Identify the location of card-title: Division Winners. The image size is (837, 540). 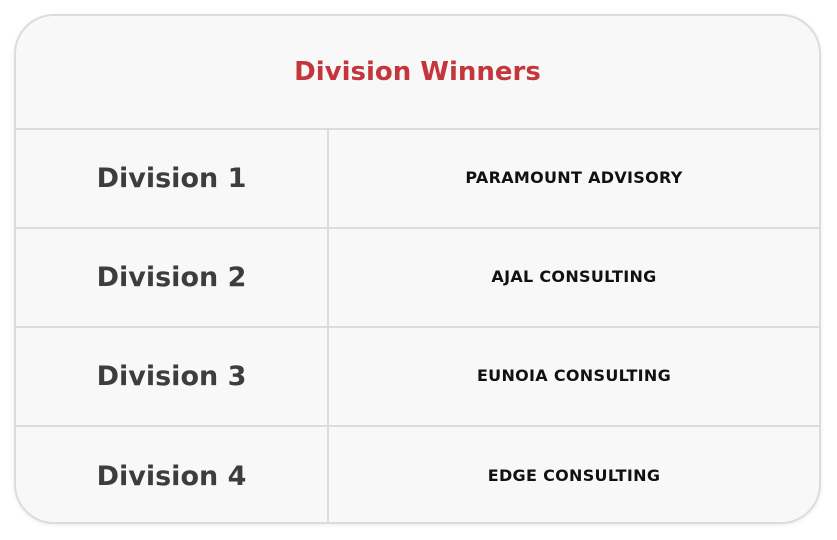
(417, 72).